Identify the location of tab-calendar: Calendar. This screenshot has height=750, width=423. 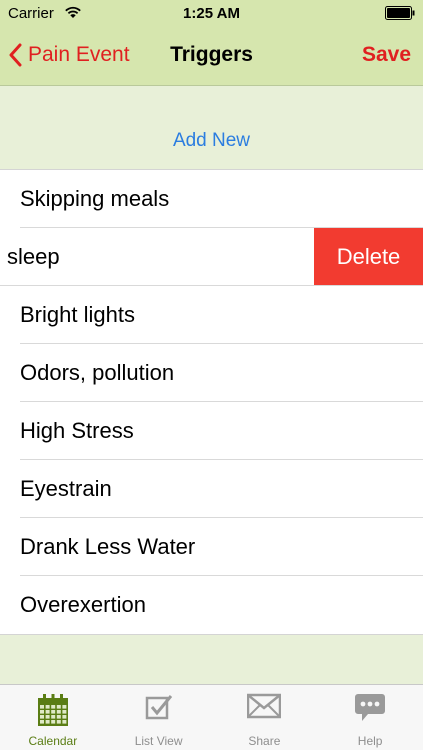
(53, 717).